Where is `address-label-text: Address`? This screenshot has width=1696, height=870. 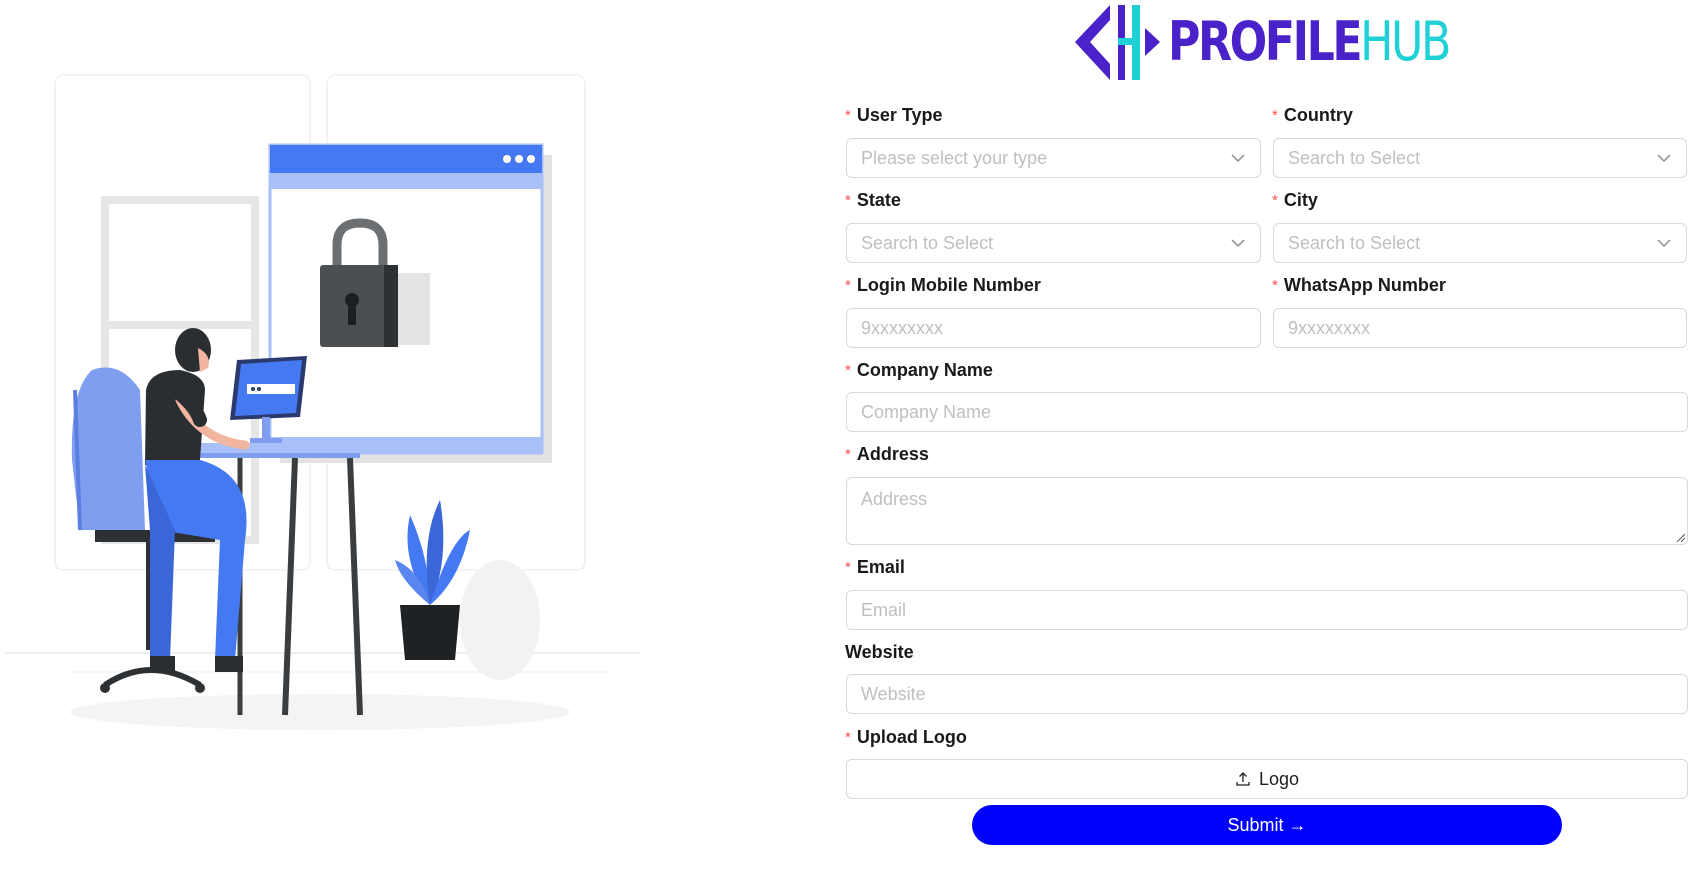 address-label-text: Address is located at coordinates (892, 453).